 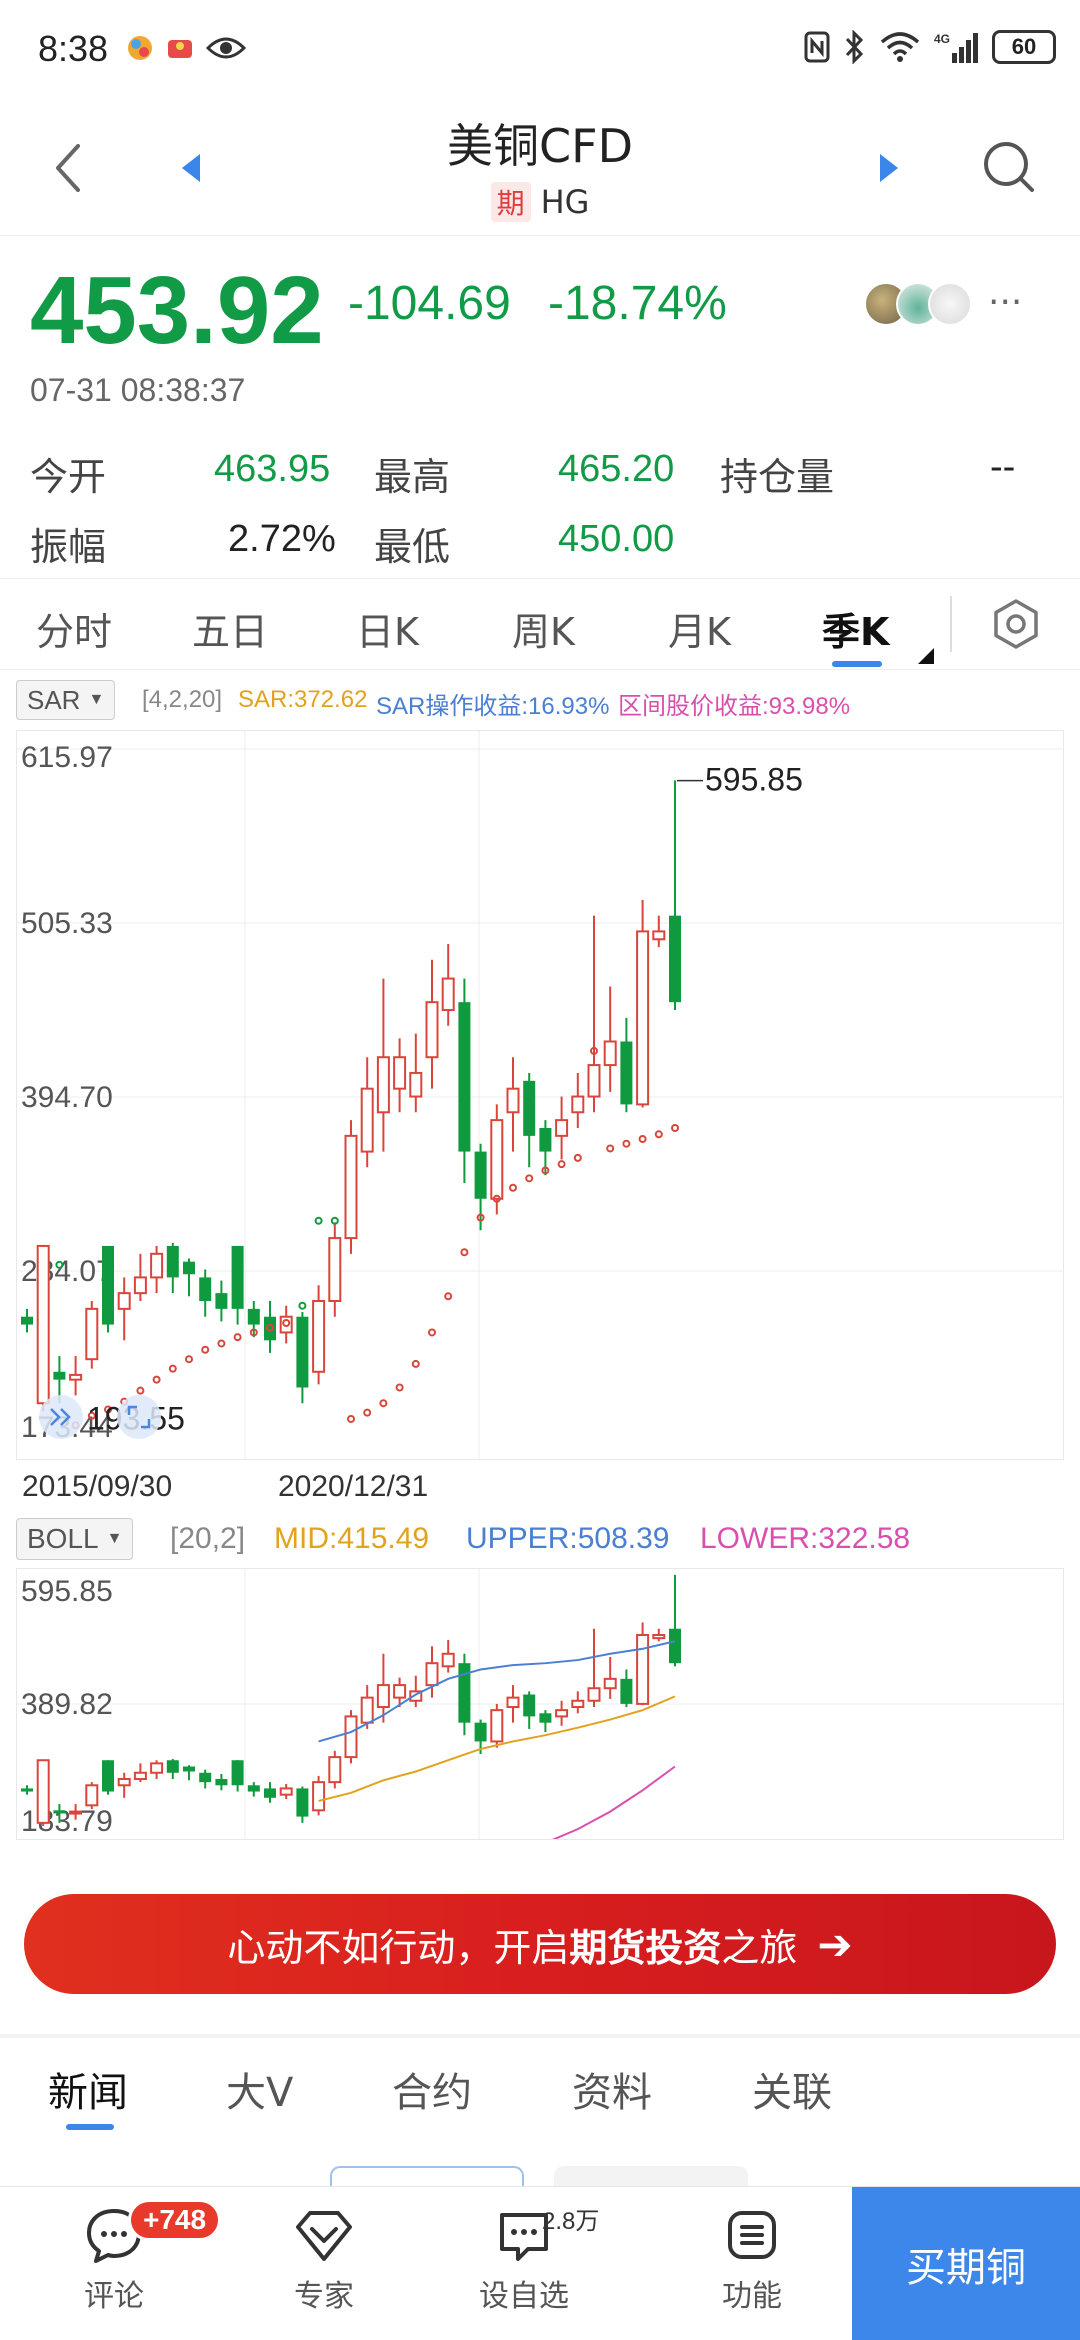 I want to click on tab-big-v: 大V, so click(x=259, y=2089).